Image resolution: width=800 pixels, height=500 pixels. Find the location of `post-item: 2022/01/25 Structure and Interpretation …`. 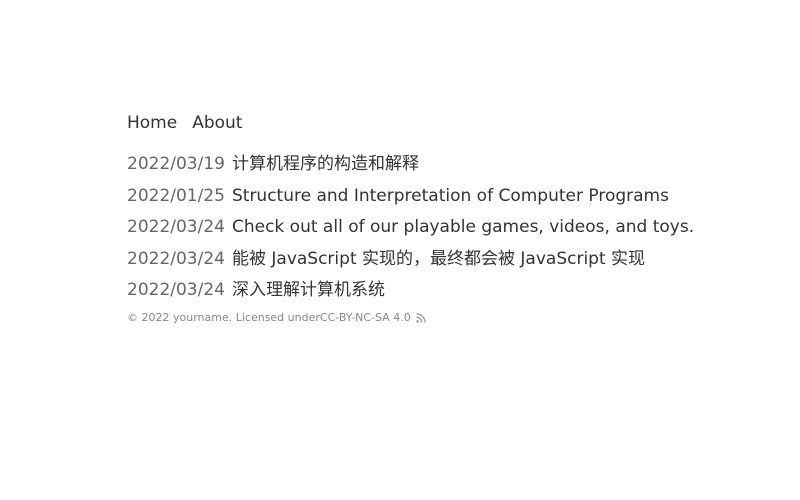

post-item: 2022/01/25 Structure and Interpretation … is located at coordinates (437, 196).